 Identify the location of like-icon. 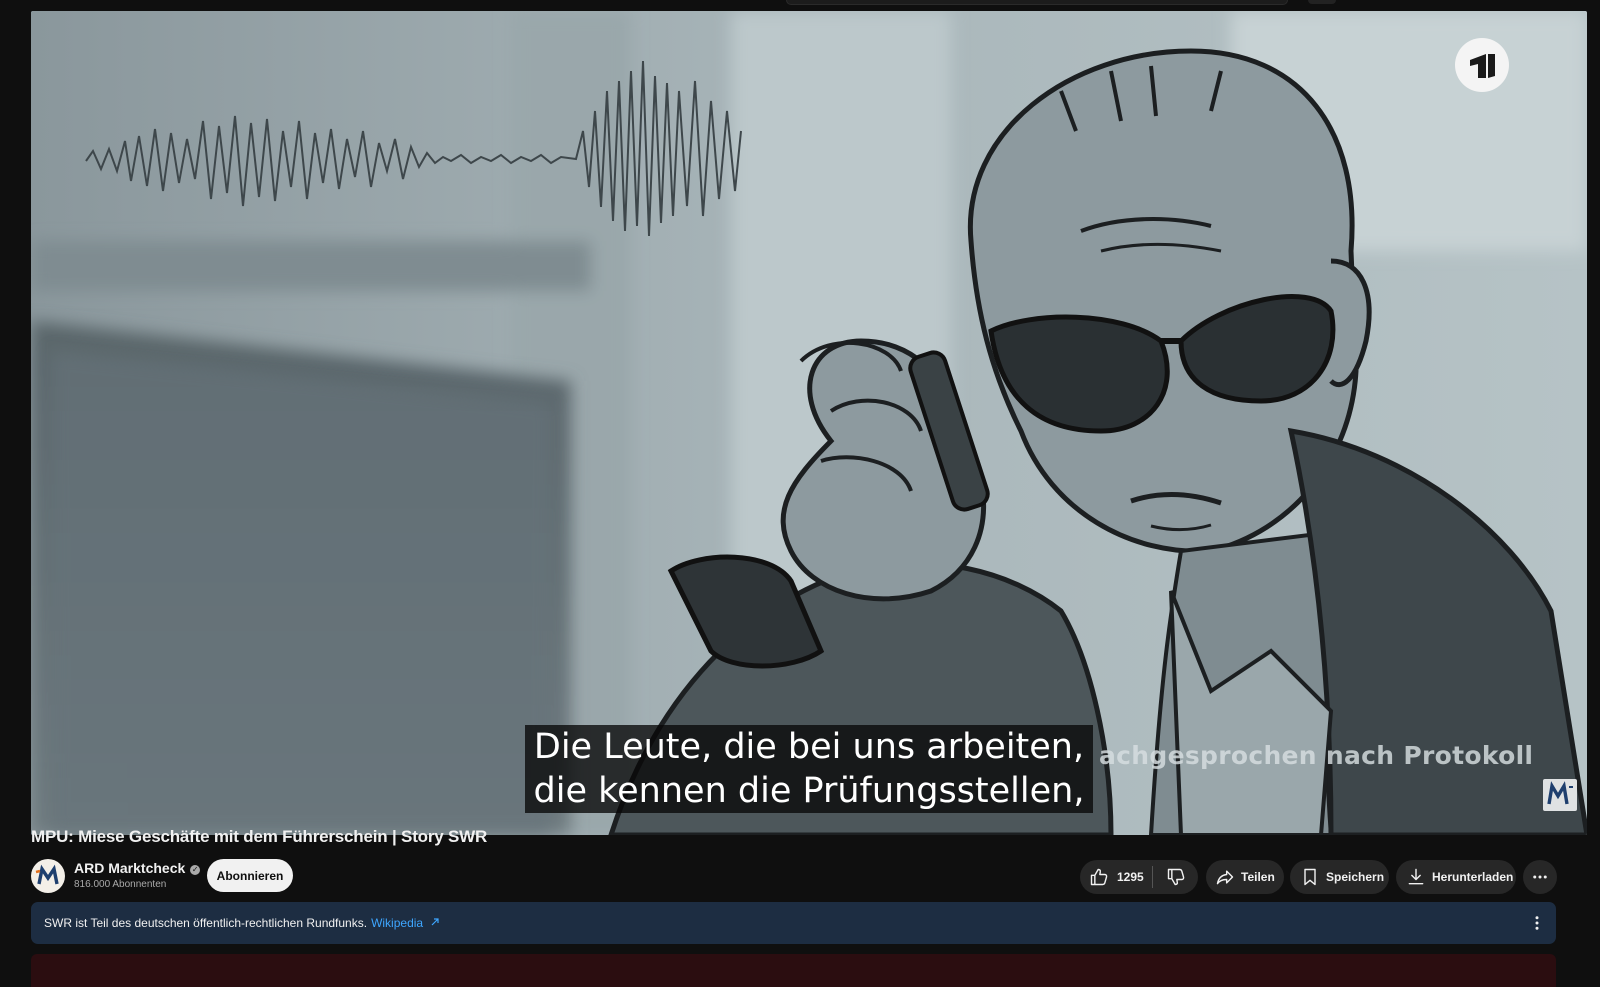
(1099, 877).